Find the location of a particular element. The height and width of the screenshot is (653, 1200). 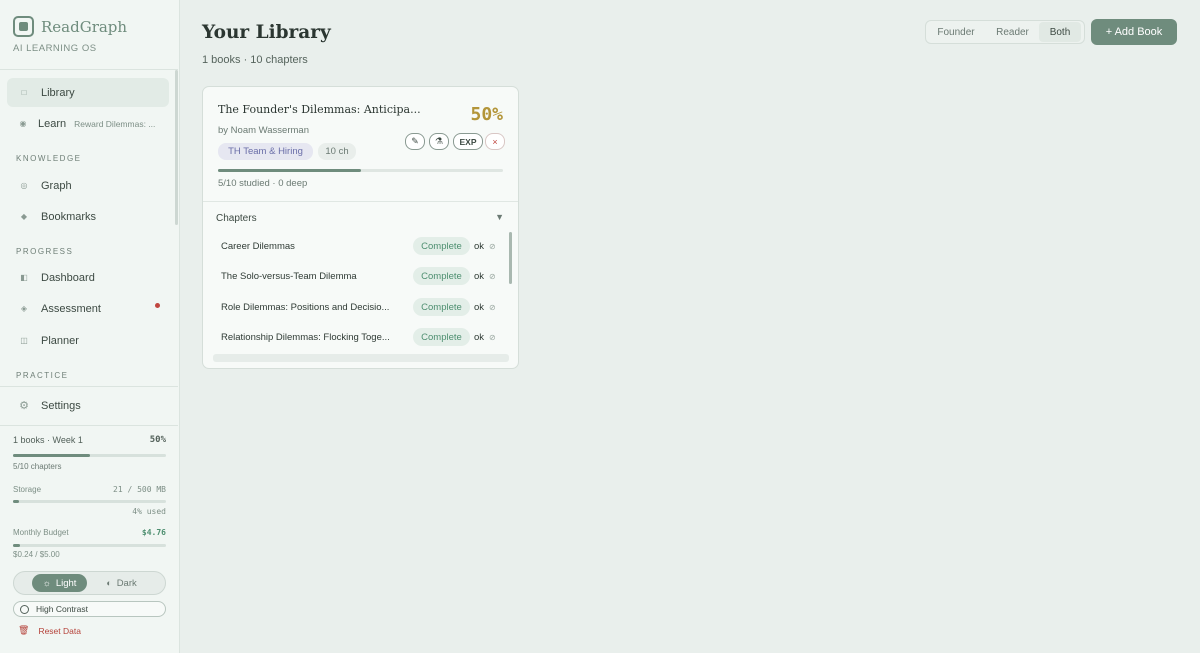

add-book-button: + Add Book is located at coordinates (1134, 32).